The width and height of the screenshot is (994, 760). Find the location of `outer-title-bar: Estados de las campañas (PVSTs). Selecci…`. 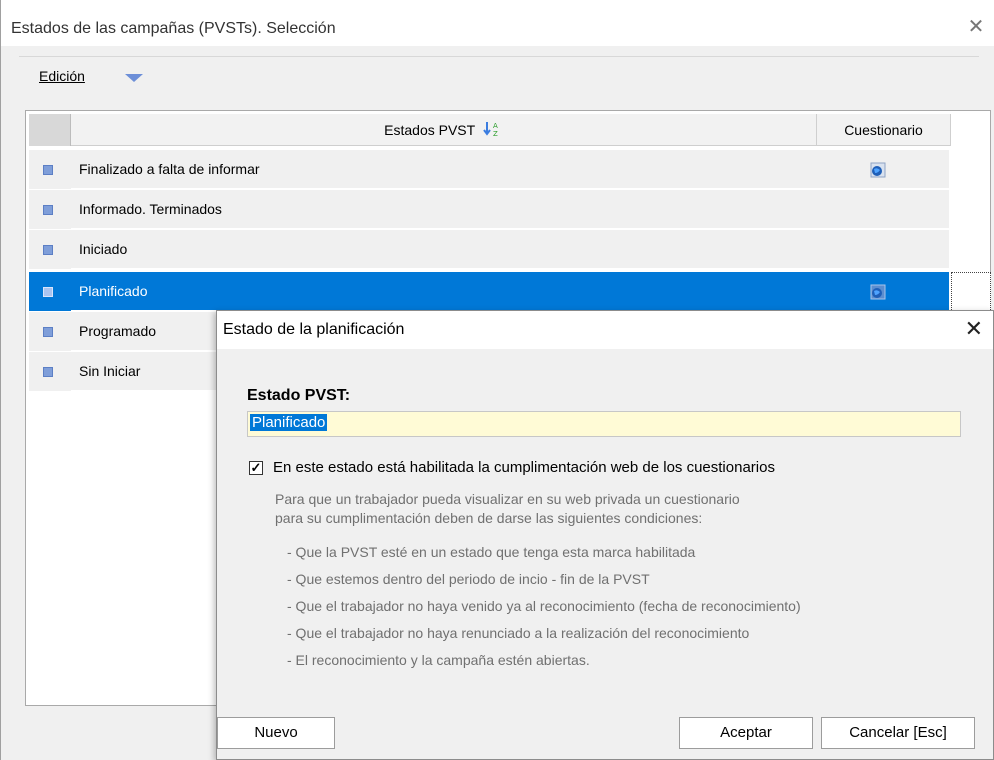

outer-title-bar: Estados de las campañas (PVSTs). Selecci… is located at coordinates (497, 23).